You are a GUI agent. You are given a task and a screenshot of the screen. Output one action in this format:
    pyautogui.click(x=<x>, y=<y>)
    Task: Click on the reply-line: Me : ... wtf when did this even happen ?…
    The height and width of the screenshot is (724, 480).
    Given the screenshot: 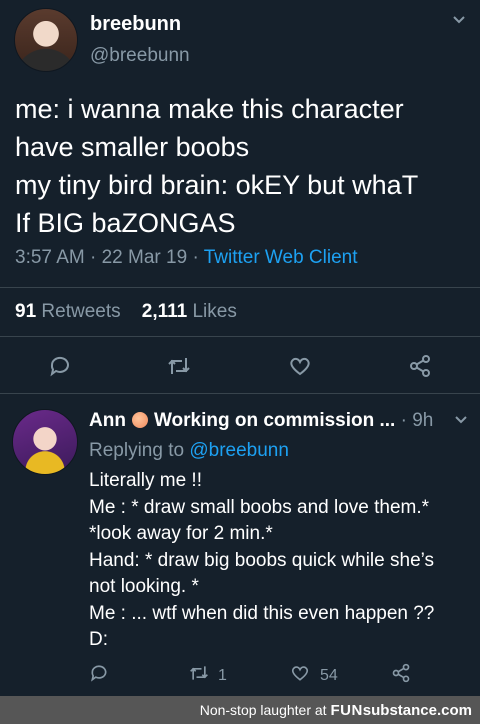 What is the action you would take?
    pyautogui.click(x=262, y=613)
    